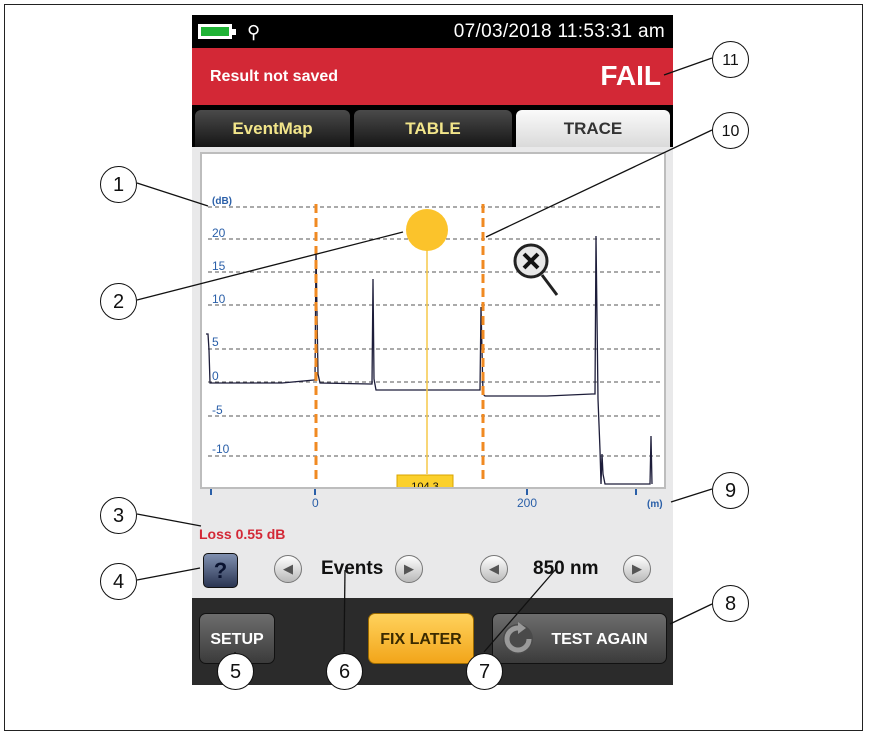 The image size is (869, 737). Describe the element at coordinates (118, 581) in the screenshot. I see `callout-4: 4` at that location.